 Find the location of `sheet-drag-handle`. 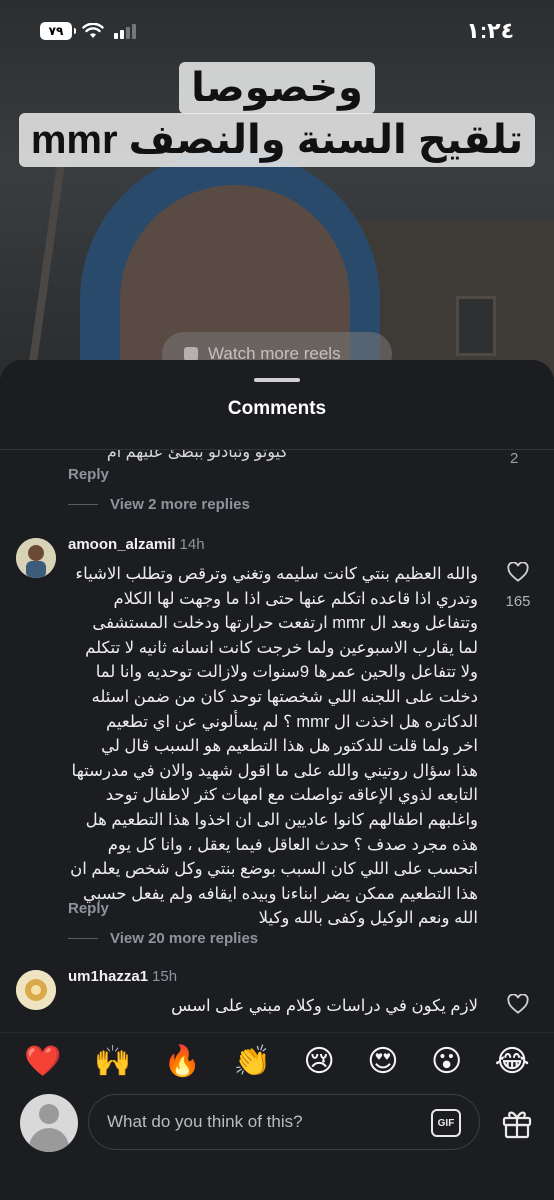

sheet-drag-handle is located at coordinates (277, 380).